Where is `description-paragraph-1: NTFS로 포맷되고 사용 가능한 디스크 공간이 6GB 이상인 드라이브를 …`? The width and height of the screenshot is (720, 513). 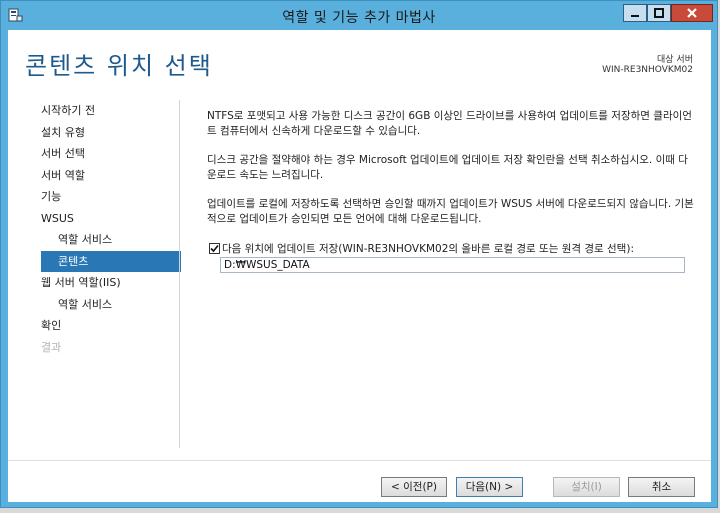
description-paragraph-1: NTFS로 포맷되고 사용 가능한 디스크 공간이 6GB 이상인 드라이브를 … is located at coordinates (449, 123).